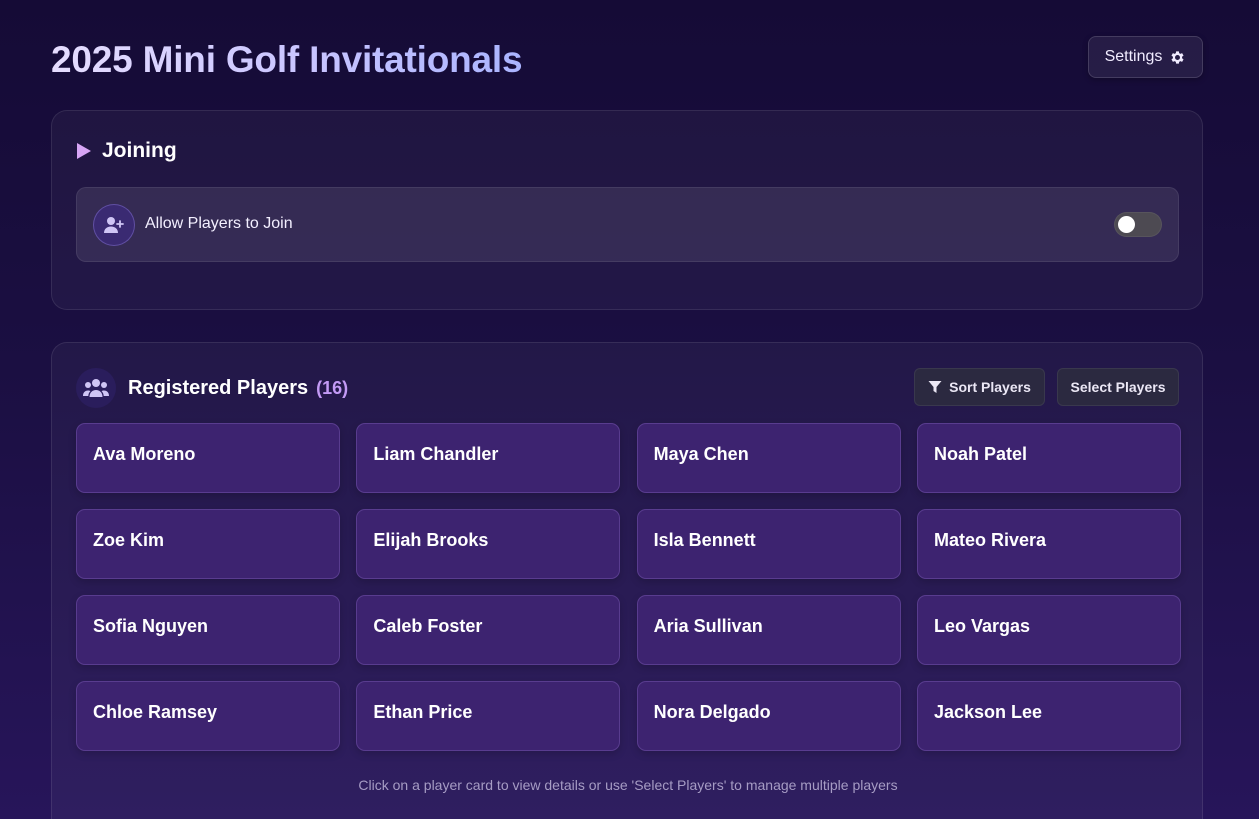 The height and width of the screenshot is (819, 1259). What do you see at coordinates (155, 712) in the screenshot?
I see `player-name: Chloe Ramsey` at bounding box center [155, 712].